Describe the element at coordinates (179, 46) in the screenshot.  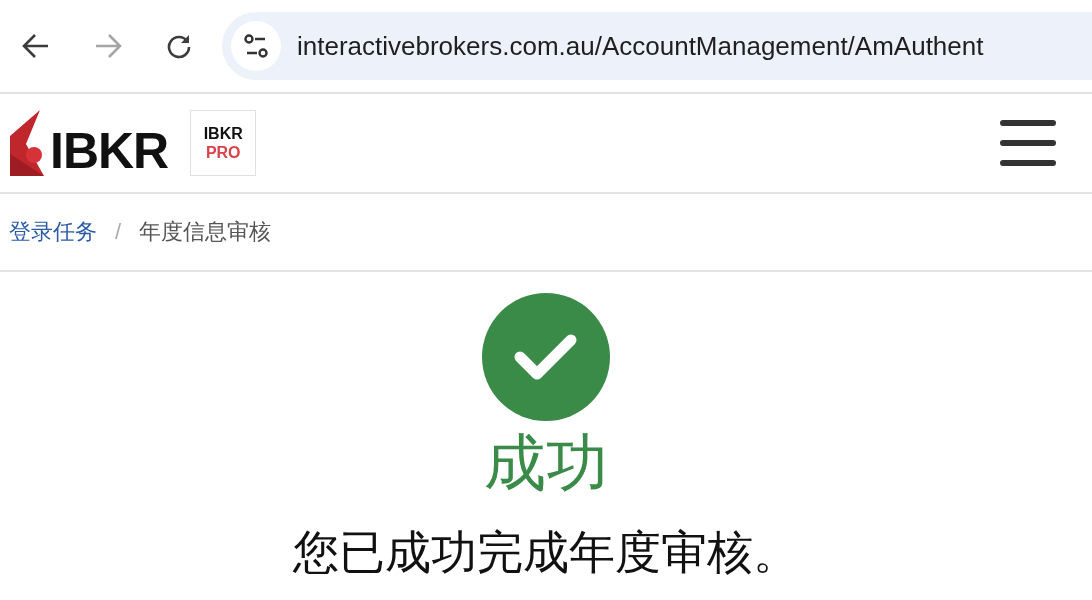
I see `reload-icon` at that location.